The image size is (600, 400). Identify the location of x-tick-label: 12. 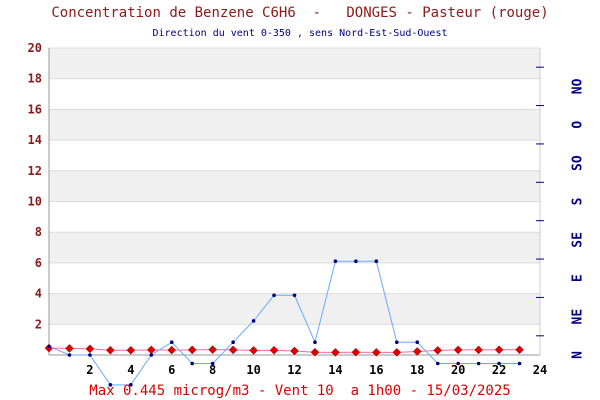
(294, 370).